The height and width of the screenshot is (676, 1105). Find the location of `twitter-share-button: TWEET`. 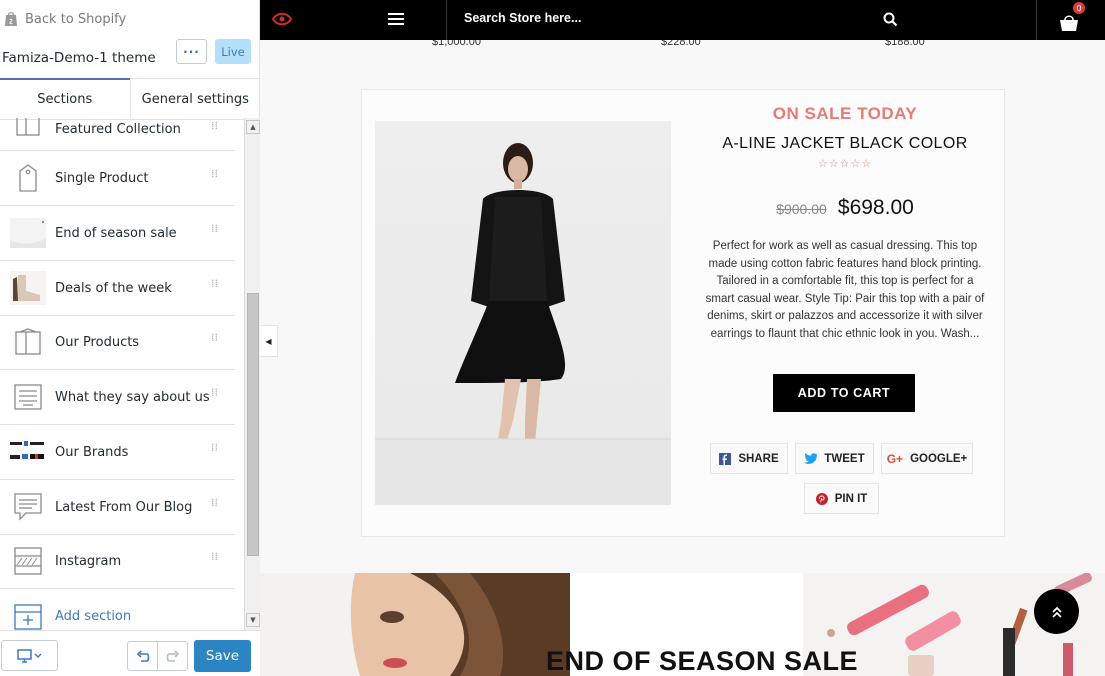

twitter-share-button: TWEET is located at coordinates (834, 458).